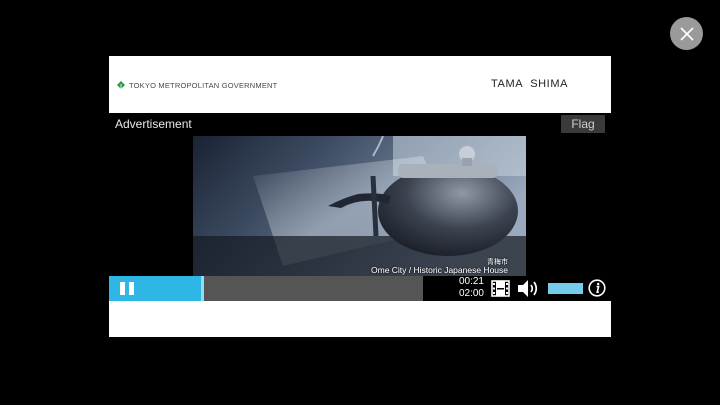 The image size is (720, 405). What do you see at coordinates (471, 281) in the screenshot?
I see `current-time: 00:21` at bounding box center [471, 281].